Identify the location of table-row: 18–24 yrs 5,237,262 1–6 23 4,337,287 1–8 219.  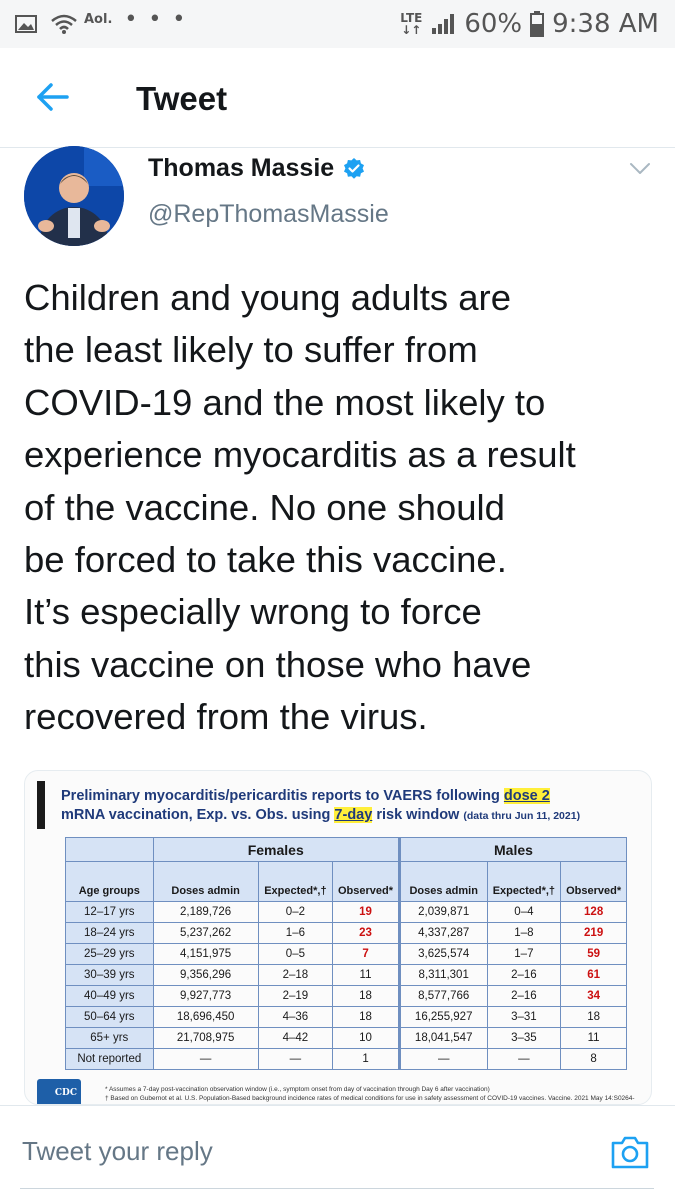
(346, 933).